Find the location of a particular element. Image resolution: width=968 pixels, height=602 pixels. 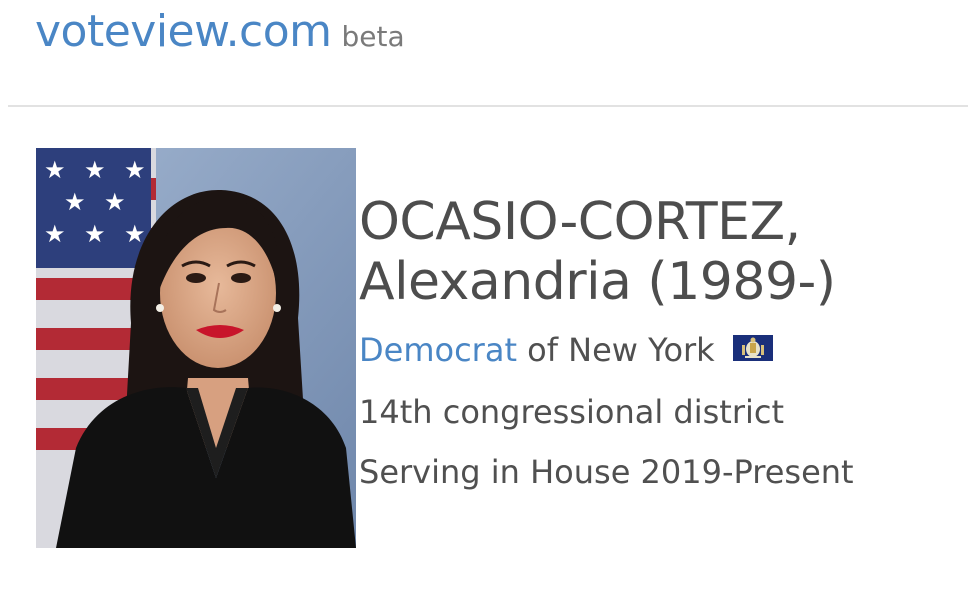

site-header: voteview.com beta is located at coordinates (220, 36).